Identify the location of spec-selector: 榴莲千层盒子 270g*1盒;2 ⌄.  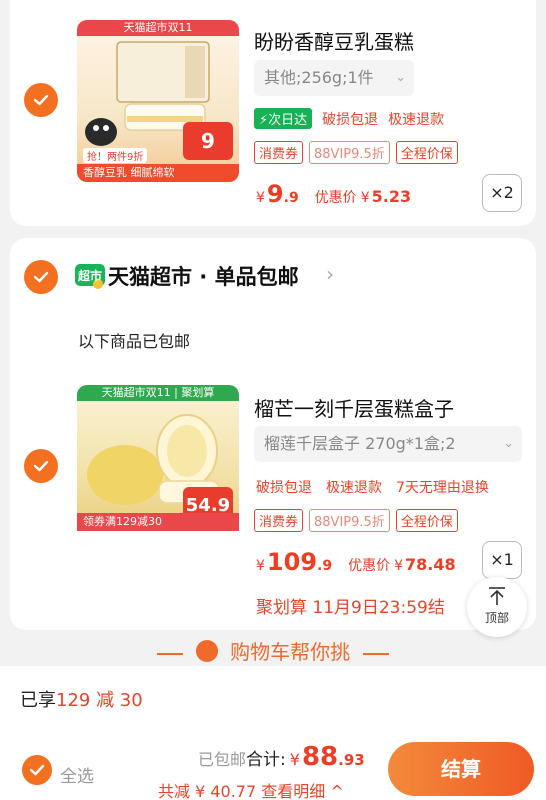
(388, 444).